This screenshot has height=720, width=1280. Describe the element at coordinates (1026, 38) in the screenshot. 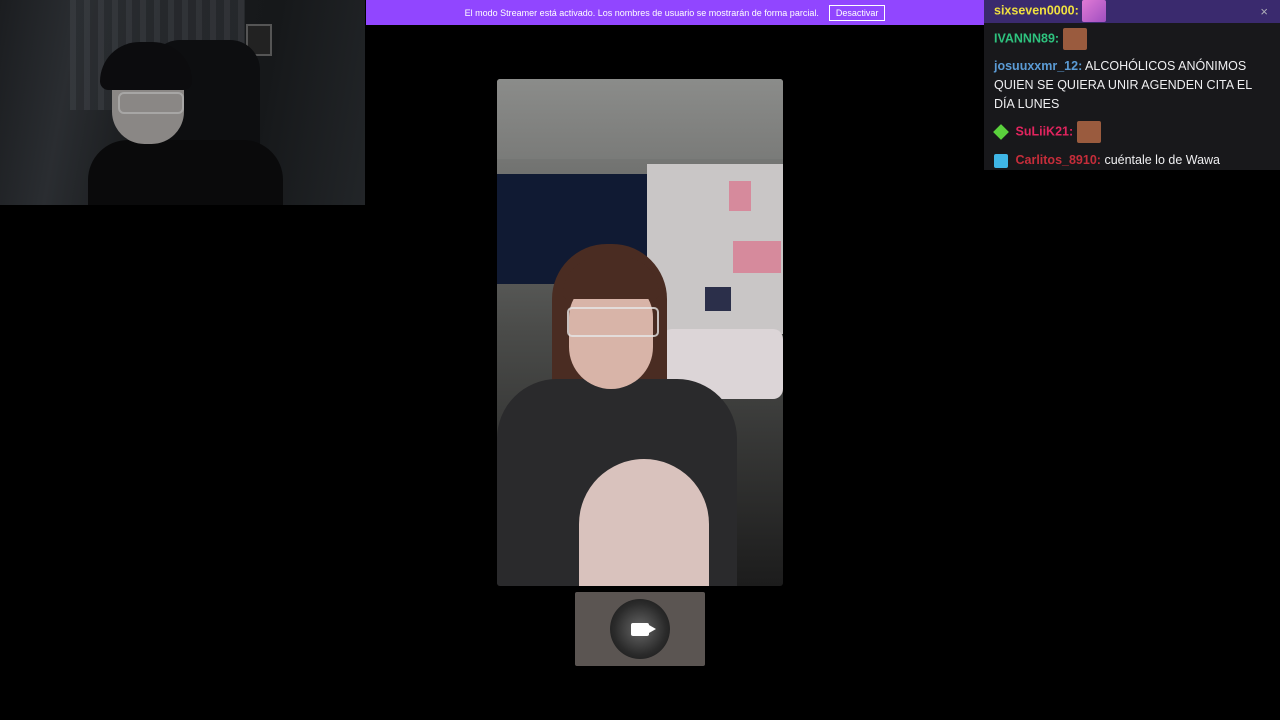

I see `chat-username: IVANNN89:` at that location.